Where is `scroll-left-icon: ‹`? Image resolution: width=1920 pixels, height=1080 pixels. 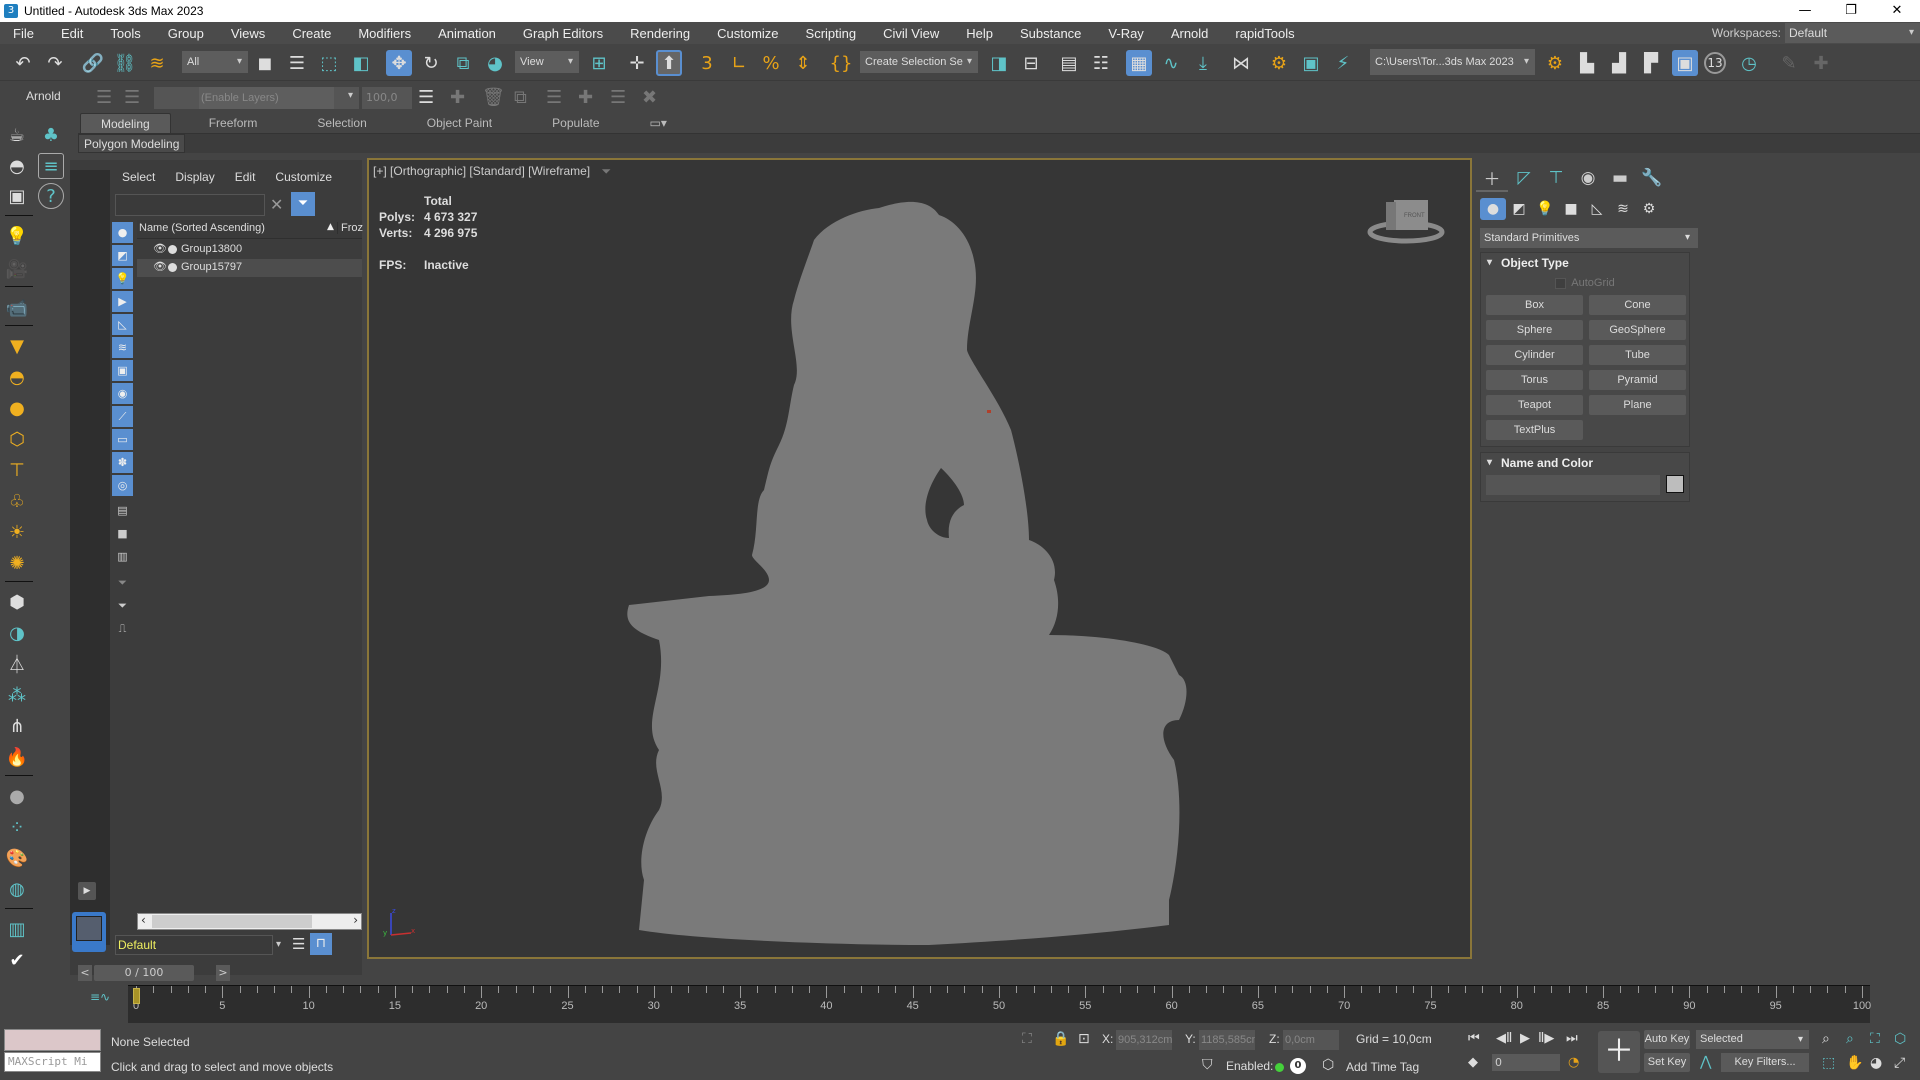 scroll-left-icon: ‹ is located at coordinates (143, 920).